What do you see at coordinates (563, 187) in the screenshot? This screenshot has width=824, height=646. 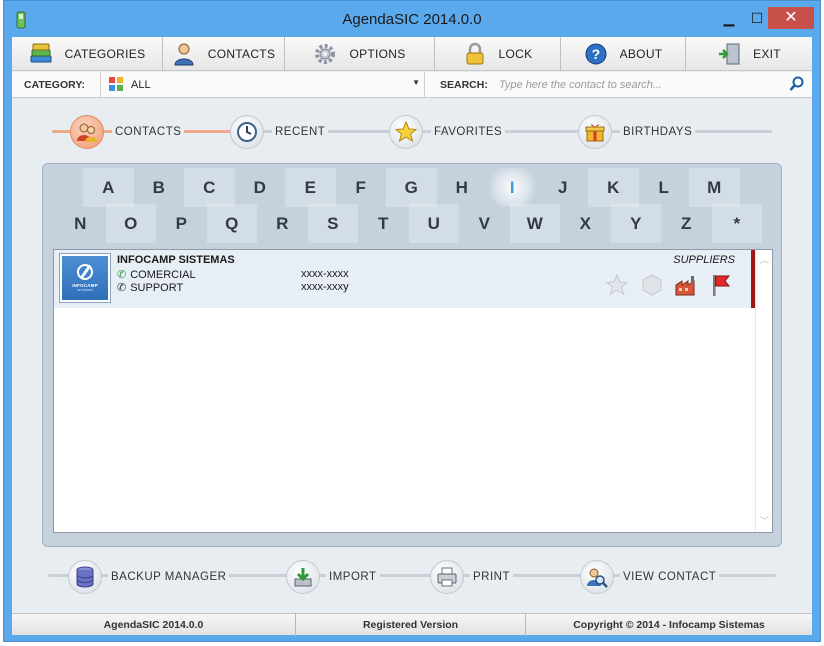 I see `letter-filter-button: J` at bounding box center [563, 187].